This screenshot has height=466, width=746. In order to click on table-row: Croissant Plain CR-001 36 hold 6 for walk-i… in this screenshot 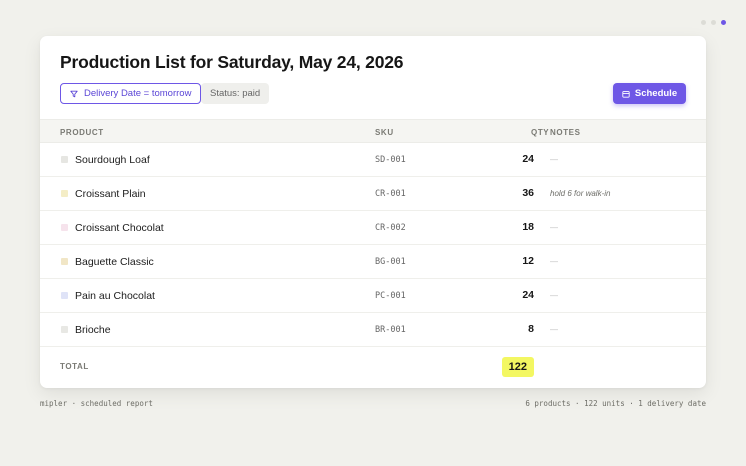, I will do `click(373, 194)`.